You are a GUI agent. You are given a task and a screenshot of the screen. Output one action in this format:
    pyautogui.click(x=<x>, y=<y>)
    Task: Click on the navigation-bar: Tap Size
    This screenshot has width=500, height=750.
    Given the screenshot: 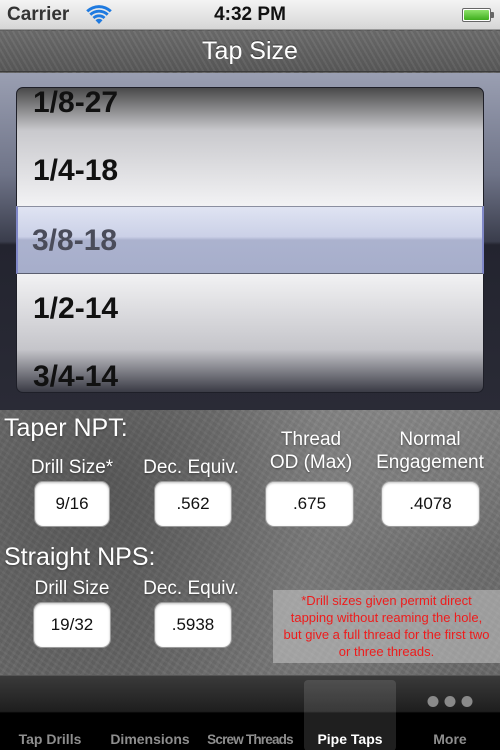 What is the action you would take?
    pyautogui.click(x=250, y=51)
    